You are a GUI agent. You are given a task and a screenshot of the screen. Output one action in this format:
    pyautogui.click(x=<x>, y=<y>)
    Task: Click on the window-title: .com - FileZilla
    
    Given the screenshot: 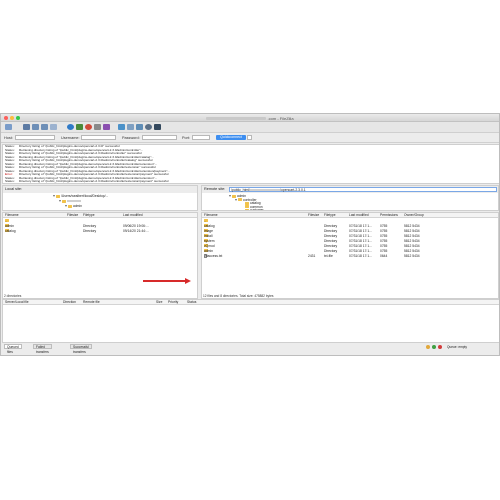 What is the action you would take?
    pyautogui.click(x=250, y=118)
    